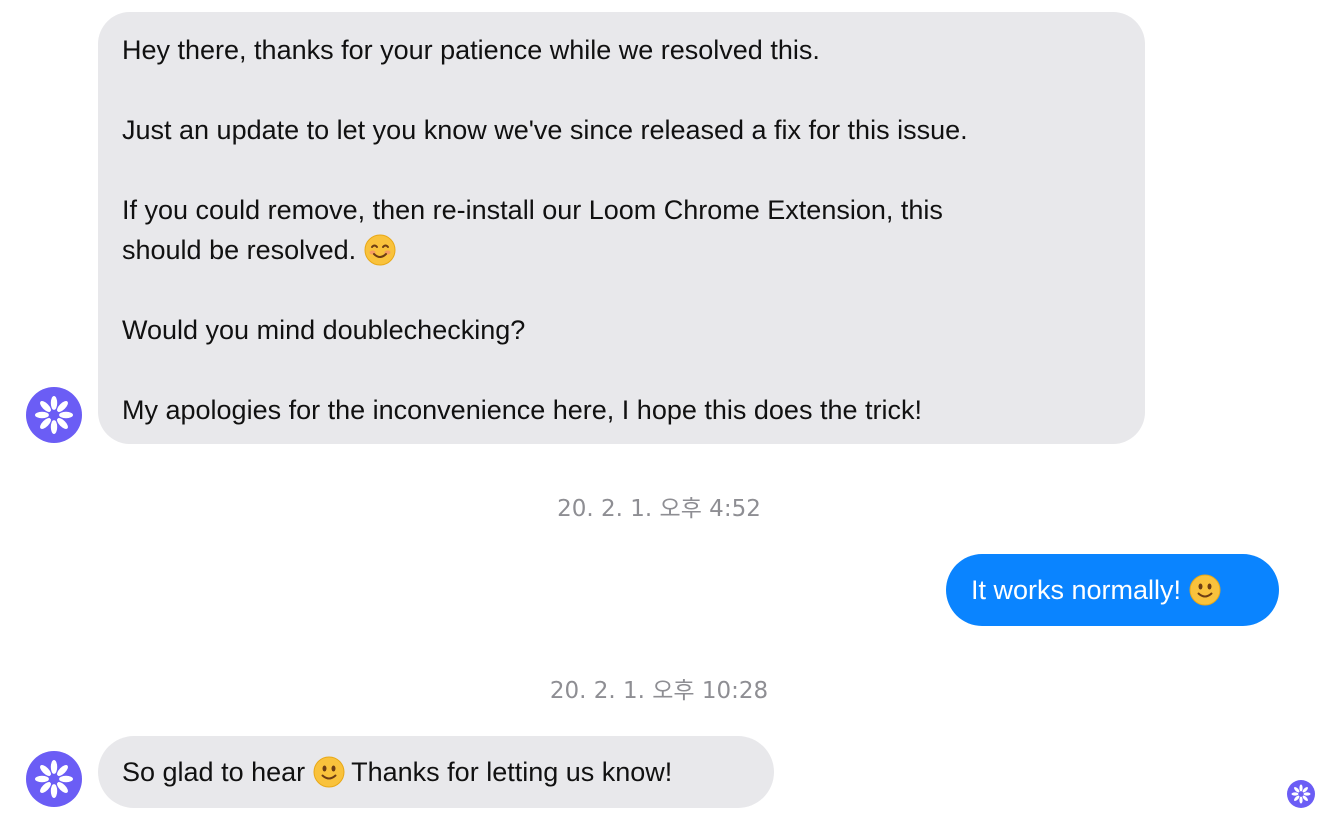 The height and width of the screenshot is (834, 1318). What do you see at coordinates (239, 250) in the screenshot?
I see `message-text: should be resolved.` at bounding box center [239, 250].